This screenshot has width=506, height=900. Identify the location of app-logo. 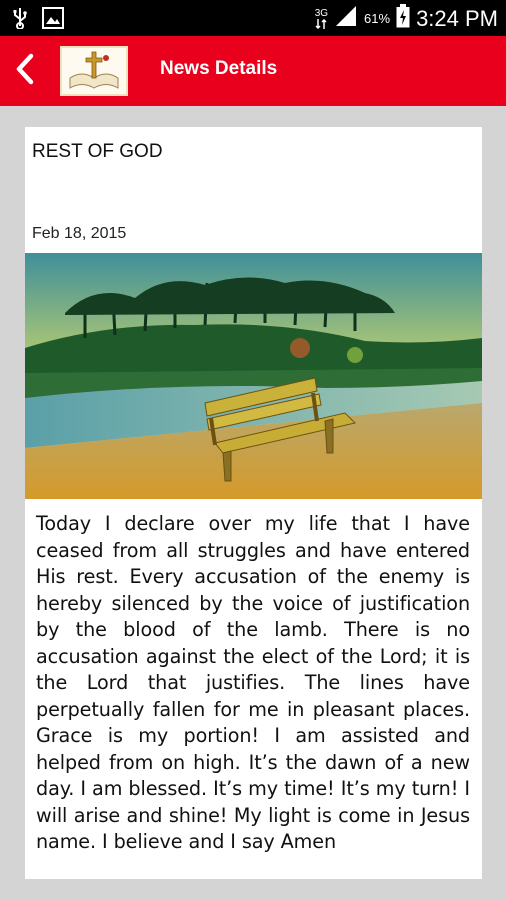
(94, 71).